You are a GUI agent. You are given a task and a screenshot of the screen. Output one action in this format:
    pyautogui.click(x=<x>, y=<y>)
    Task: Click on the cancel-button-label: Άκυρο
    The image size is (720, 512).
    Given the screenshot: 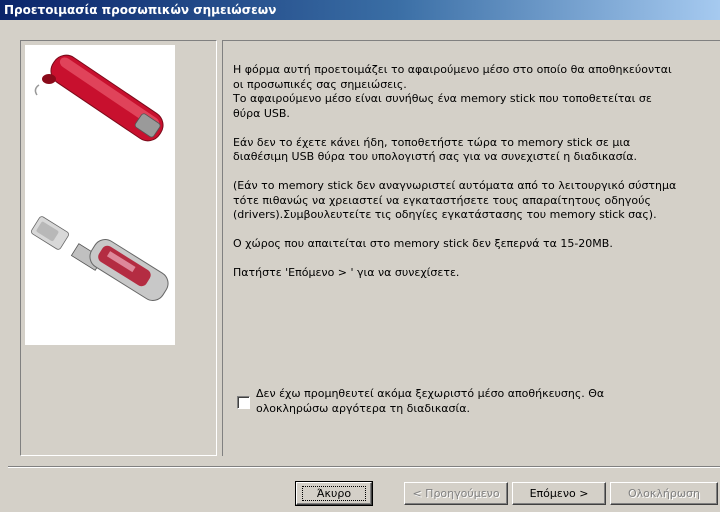 What is the action you would take?
    pyautogui.click(x=334, y=493)
    